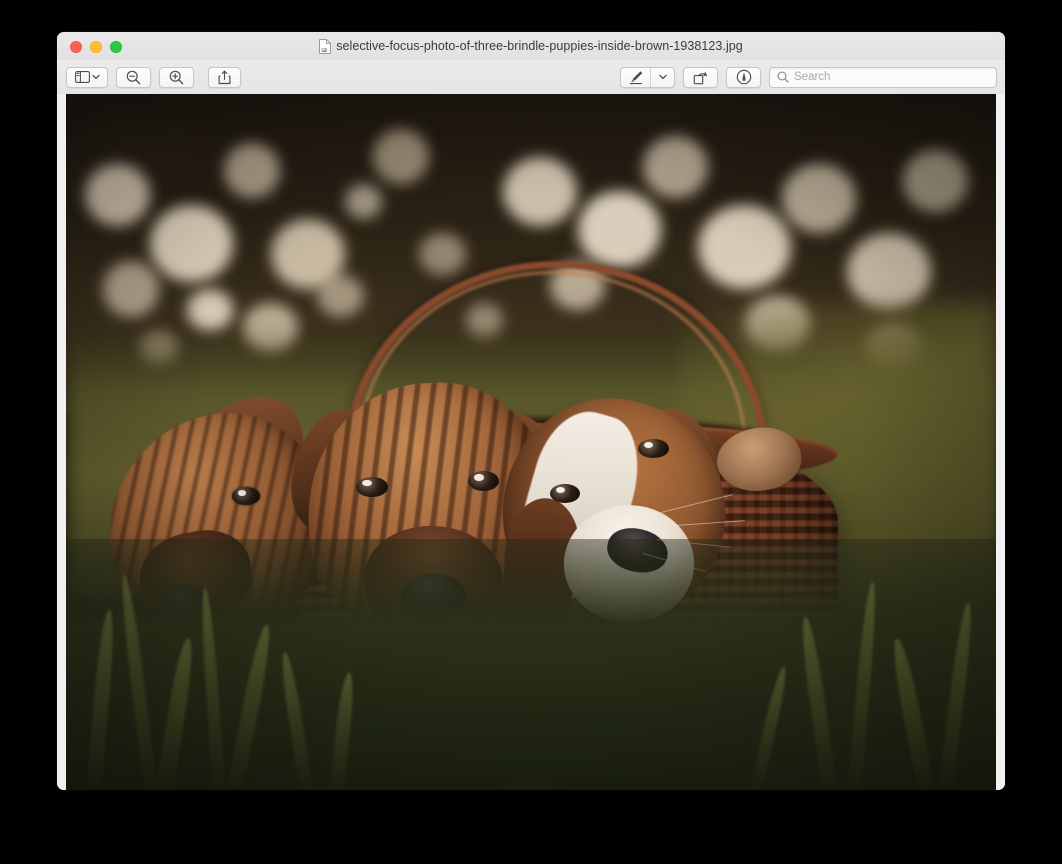  Describe the element at coordinates (531, 77) in the screenshot. I see `window-toolbar: Search` at that location.